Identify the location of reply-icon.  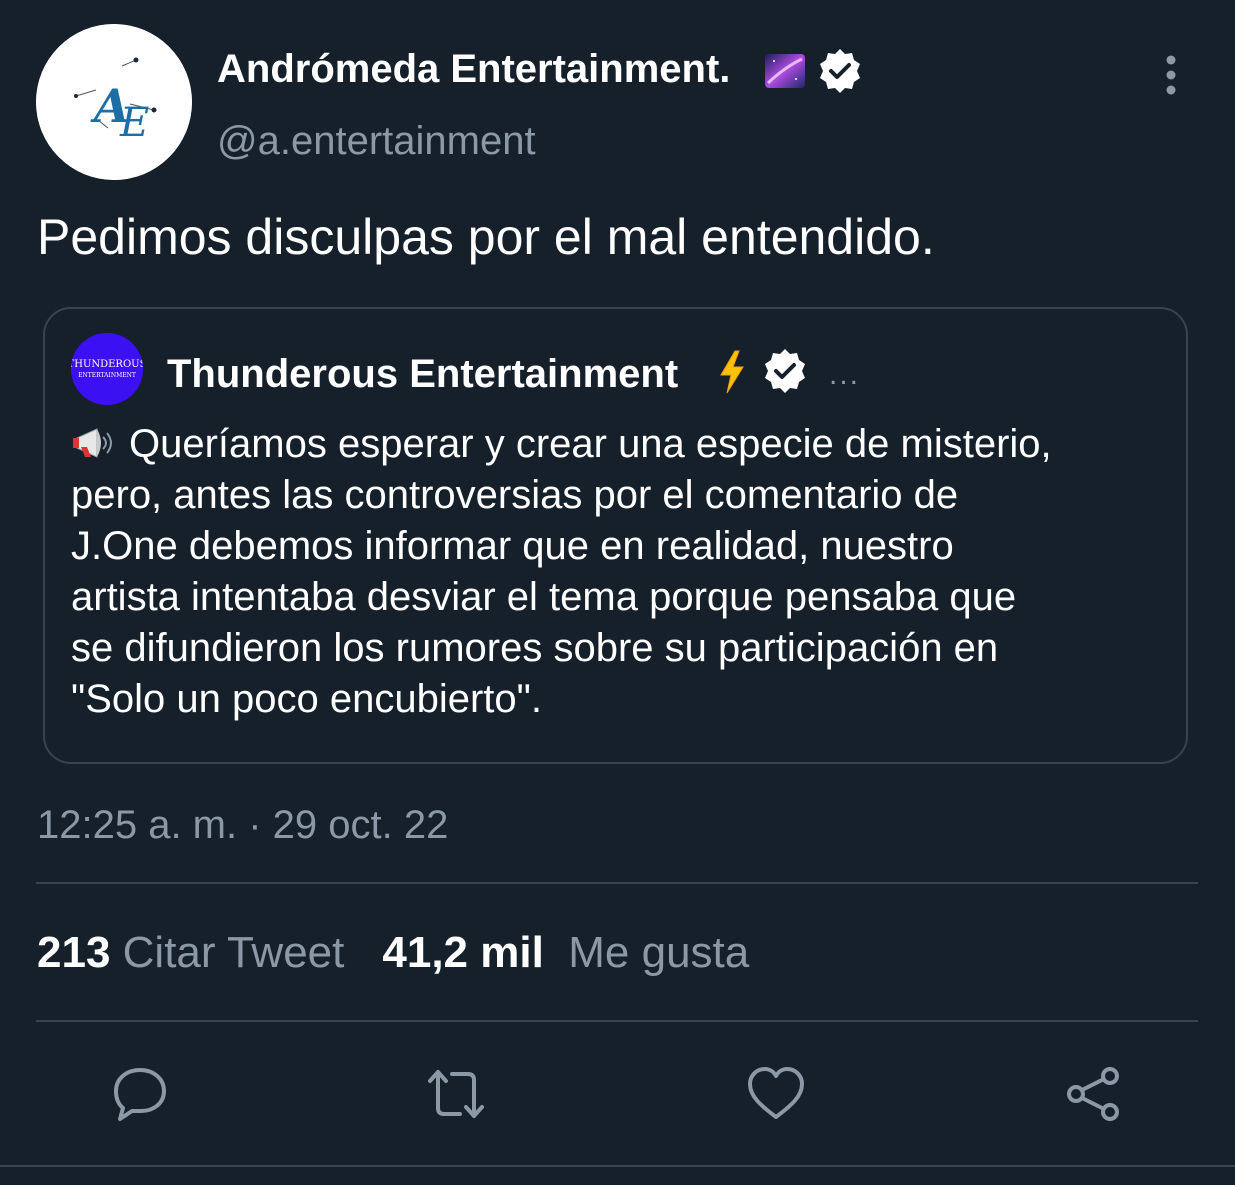
(140, 1094).